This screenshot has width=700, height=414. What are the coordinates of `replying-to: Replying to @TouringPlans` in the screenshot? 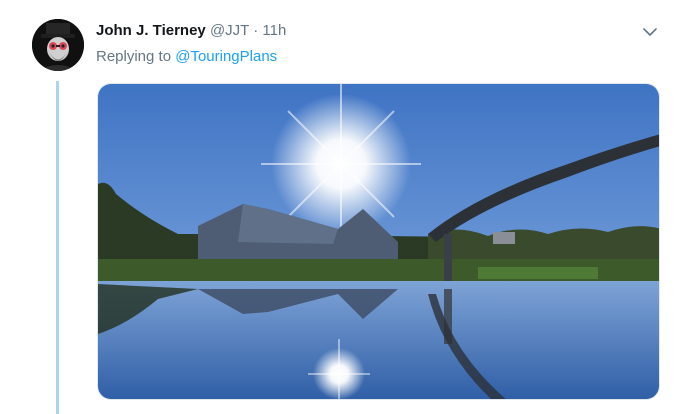 It's located at (186, 57).